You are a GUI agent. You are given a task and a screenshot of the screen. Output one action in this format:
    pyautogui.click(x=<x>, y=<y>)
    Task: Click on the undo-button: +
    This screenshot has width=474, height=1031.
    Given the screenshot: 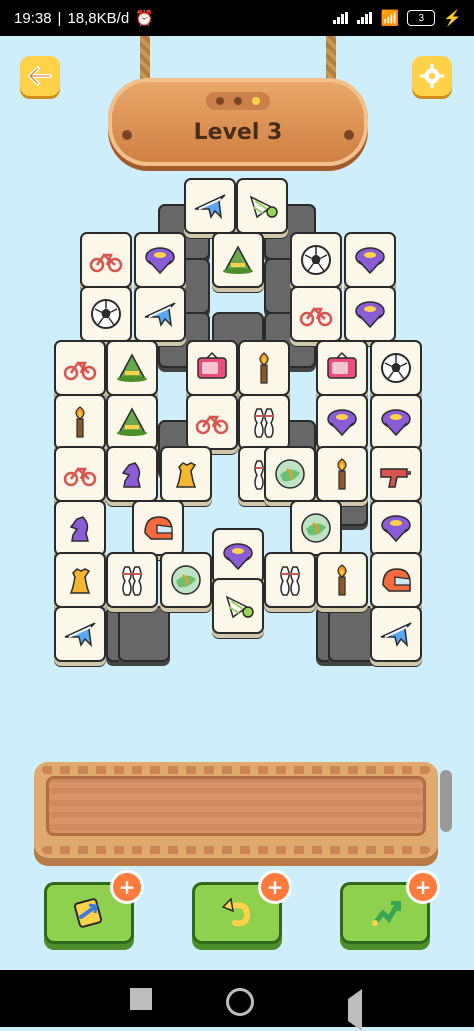 What is the action you would take?
    pyautogui.click(x=242, y=907)
    